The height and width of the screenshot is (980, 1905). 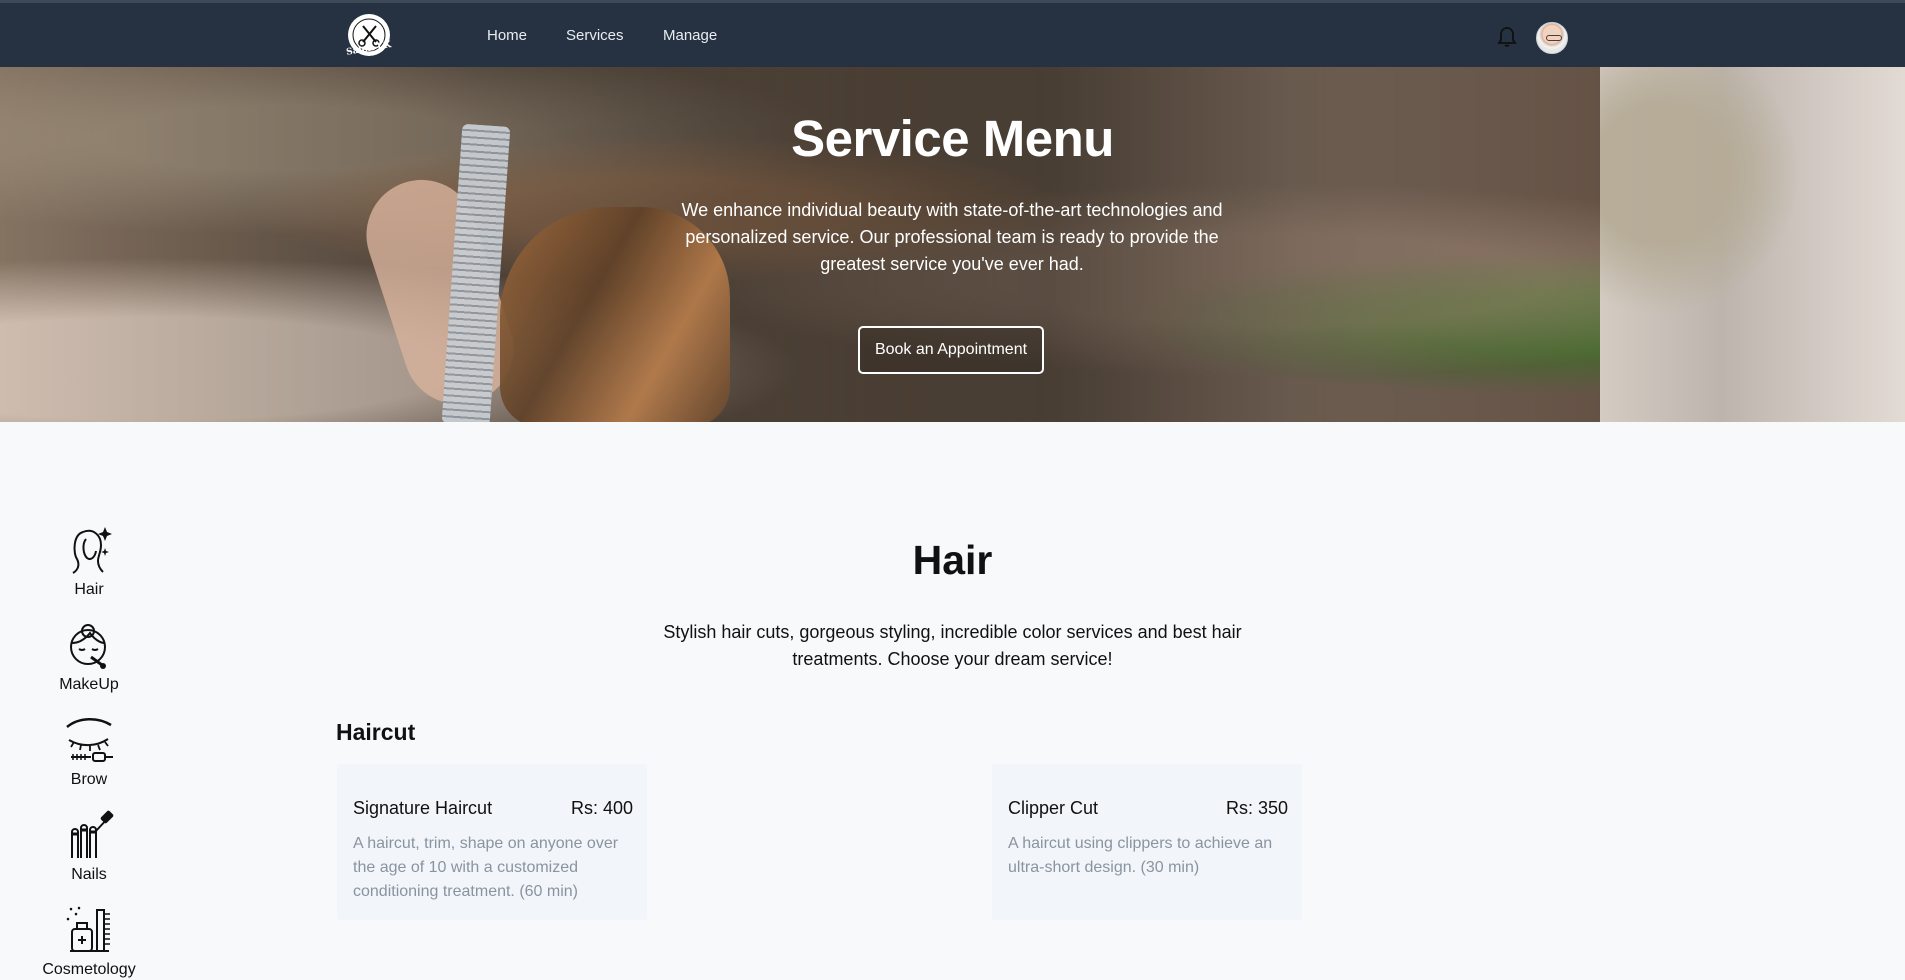 I want to click on sidebar-label-brow: Brow, so click(x=89, y=779).